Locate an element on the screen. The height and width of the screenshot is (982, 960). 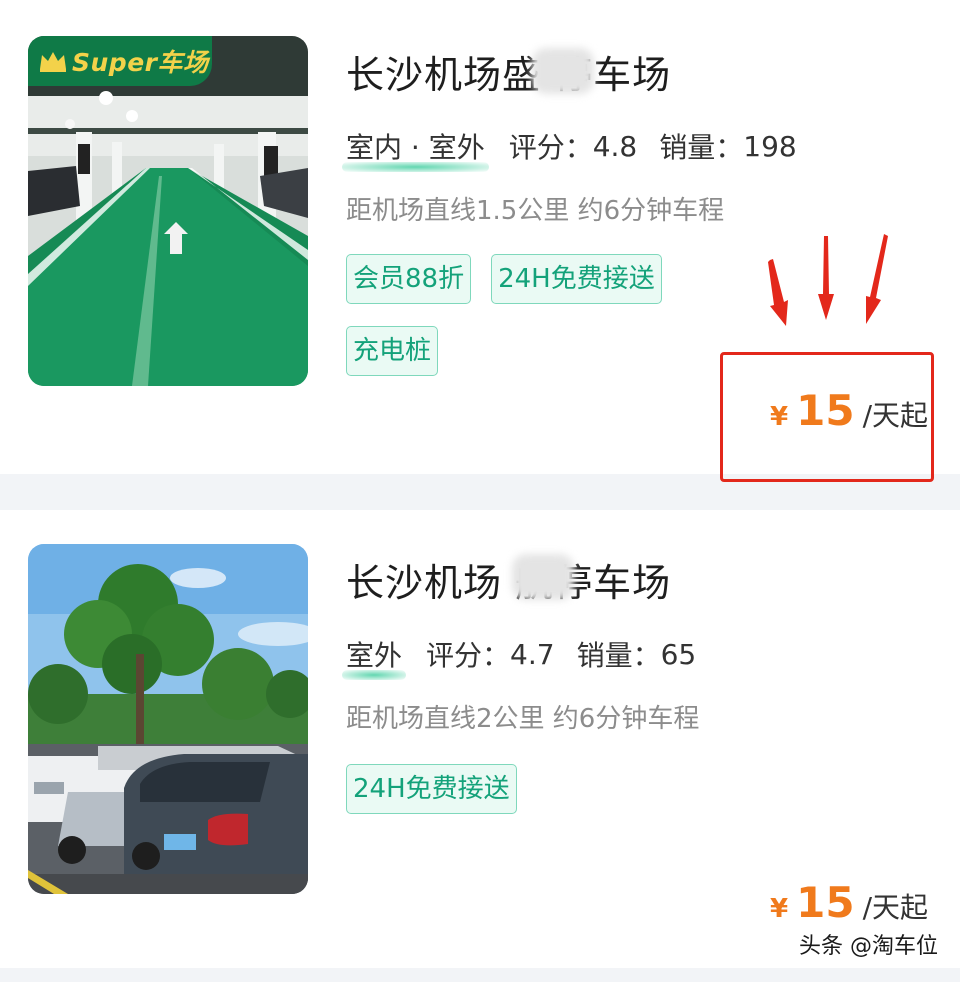
environment-label: 室内 · 室外 is located at coordinates (415, 149).